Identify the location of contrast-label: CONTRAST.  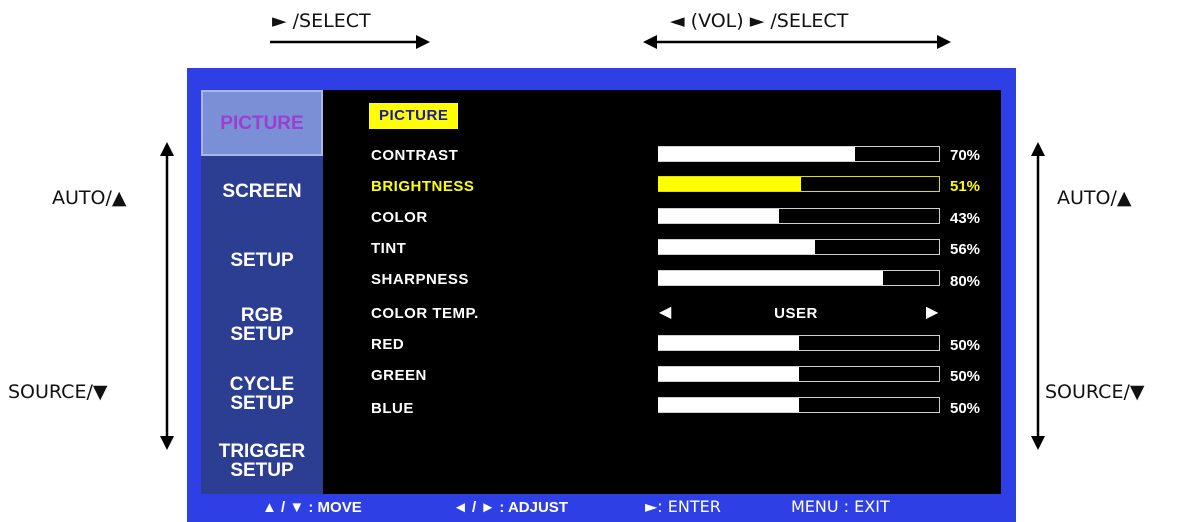
(414, 155).